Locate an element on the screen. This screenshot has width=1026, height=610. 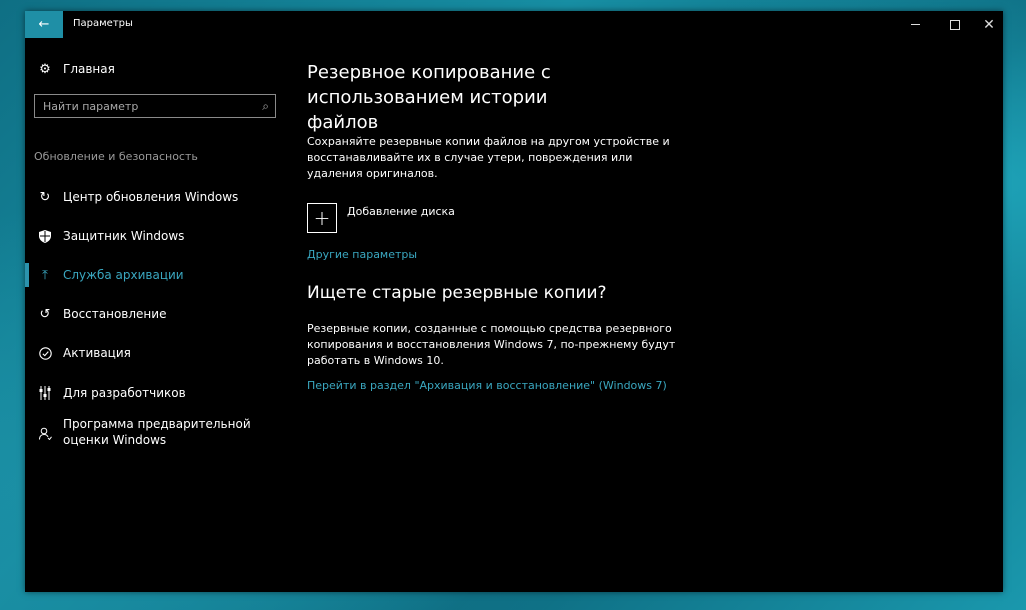
window-title: Параметры is located at coordinates (103, 23).